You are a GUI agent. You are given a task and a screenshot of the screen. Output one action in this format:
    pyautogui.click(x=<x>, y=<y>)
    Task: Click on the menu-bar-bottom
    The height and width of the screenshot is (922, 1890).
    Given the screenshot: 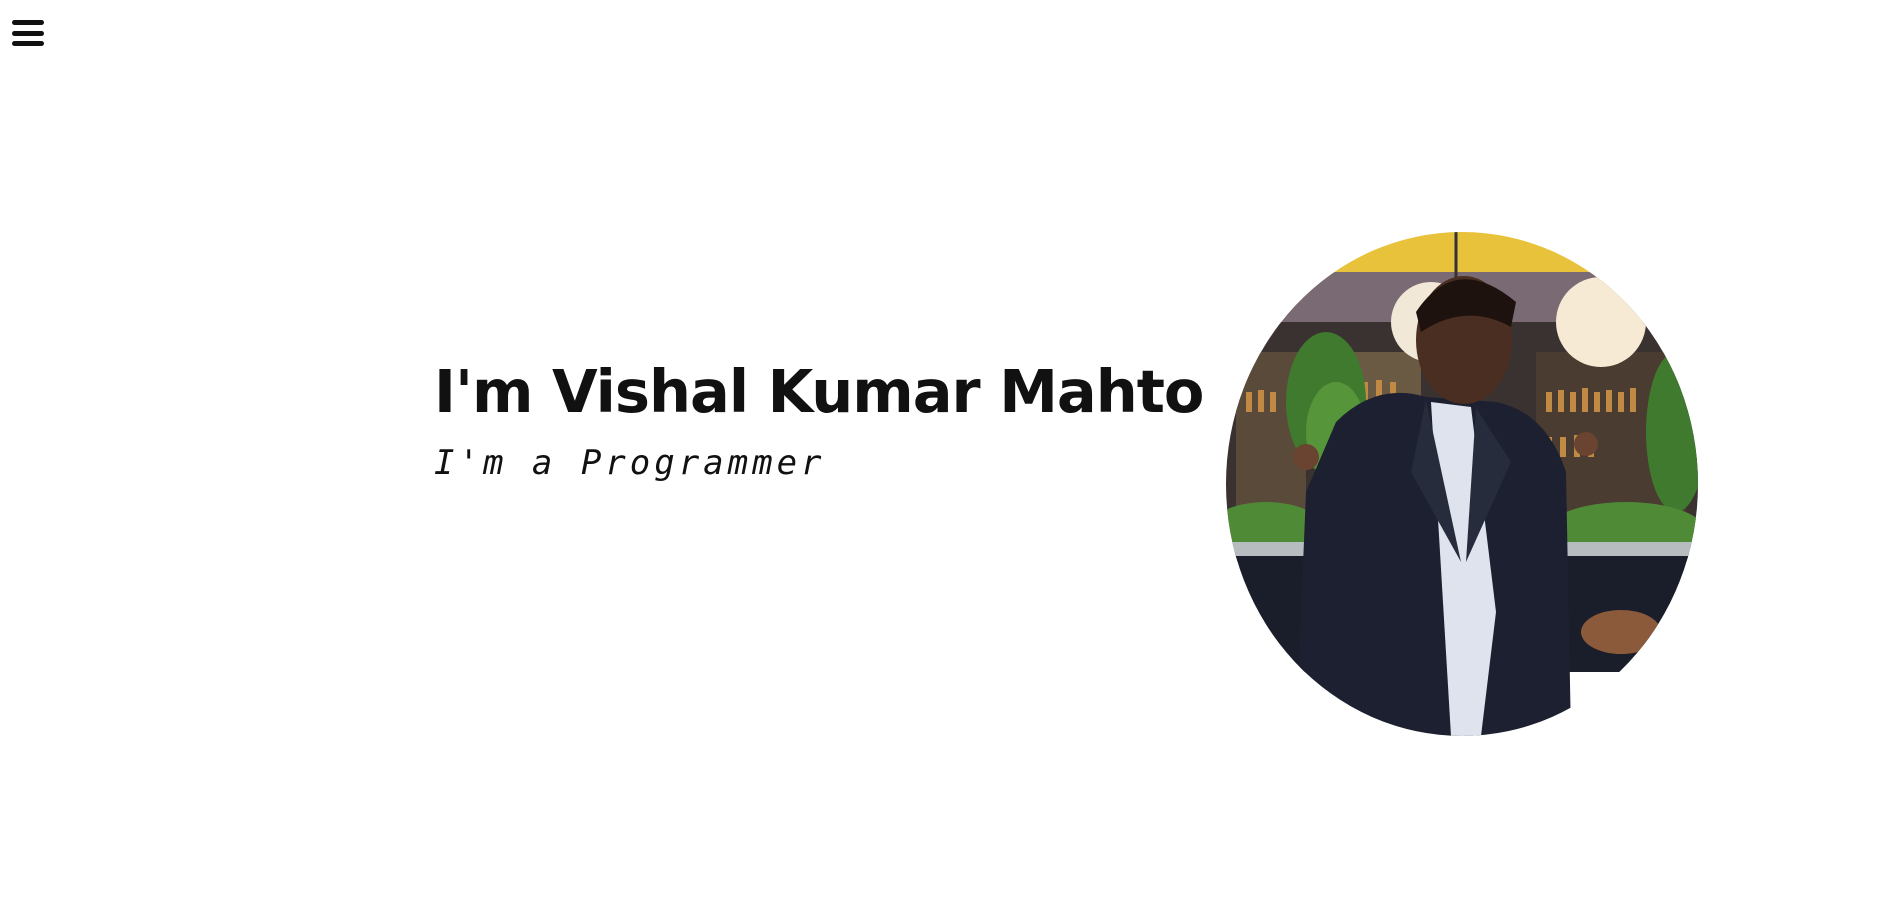 What is the action you would take?
    pyautogui.click(x=28, y=43)
    